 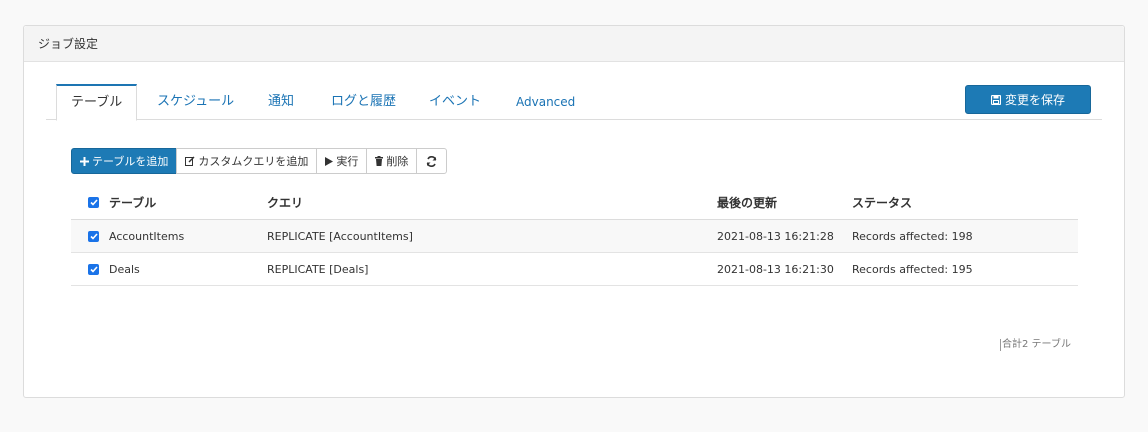 What do you see at coordinates (397, 161) in the screenshot?
I see `delete-label: 削除` at bounding box center [397, 161].